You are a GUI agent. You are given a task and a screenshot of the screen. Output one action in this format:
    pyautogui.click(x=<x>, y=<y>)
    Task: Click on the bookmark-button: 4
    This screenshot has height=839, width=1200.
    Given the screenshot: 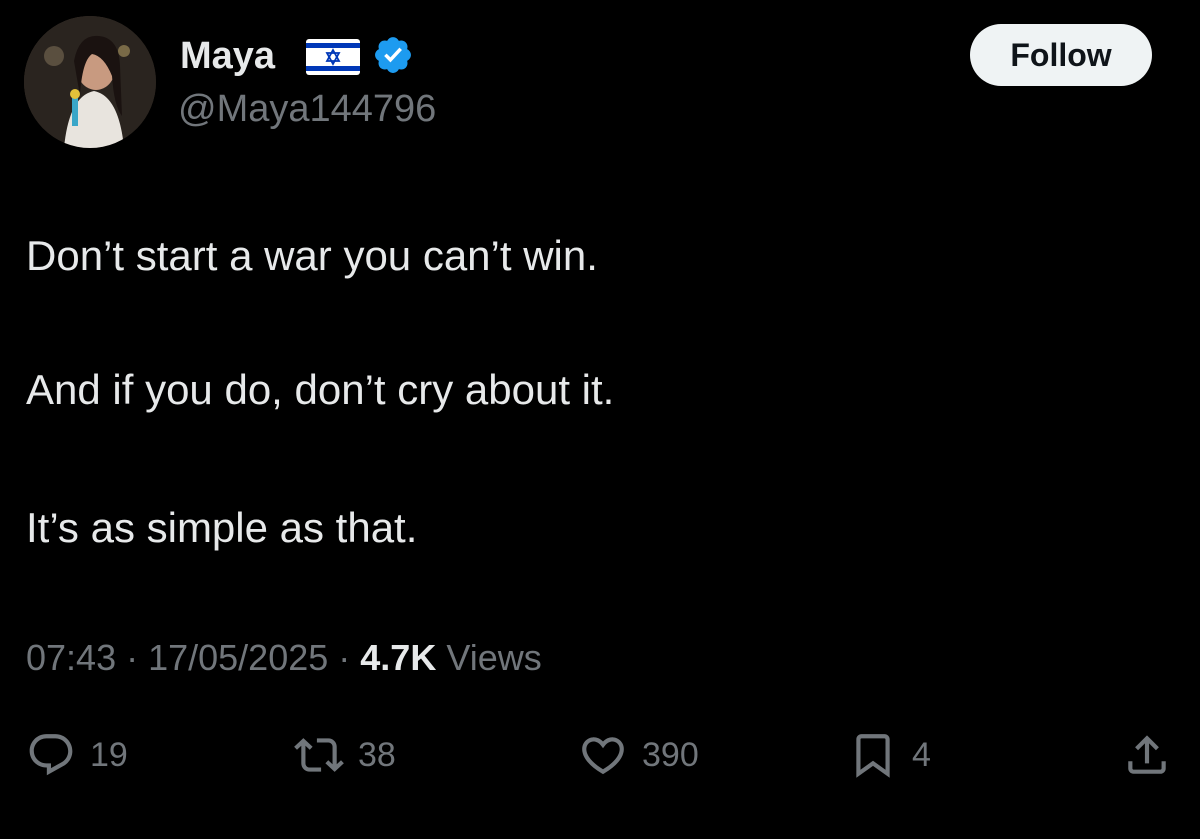 What is the action you would take?
    pyautogui.click(x=889, y=755)
    